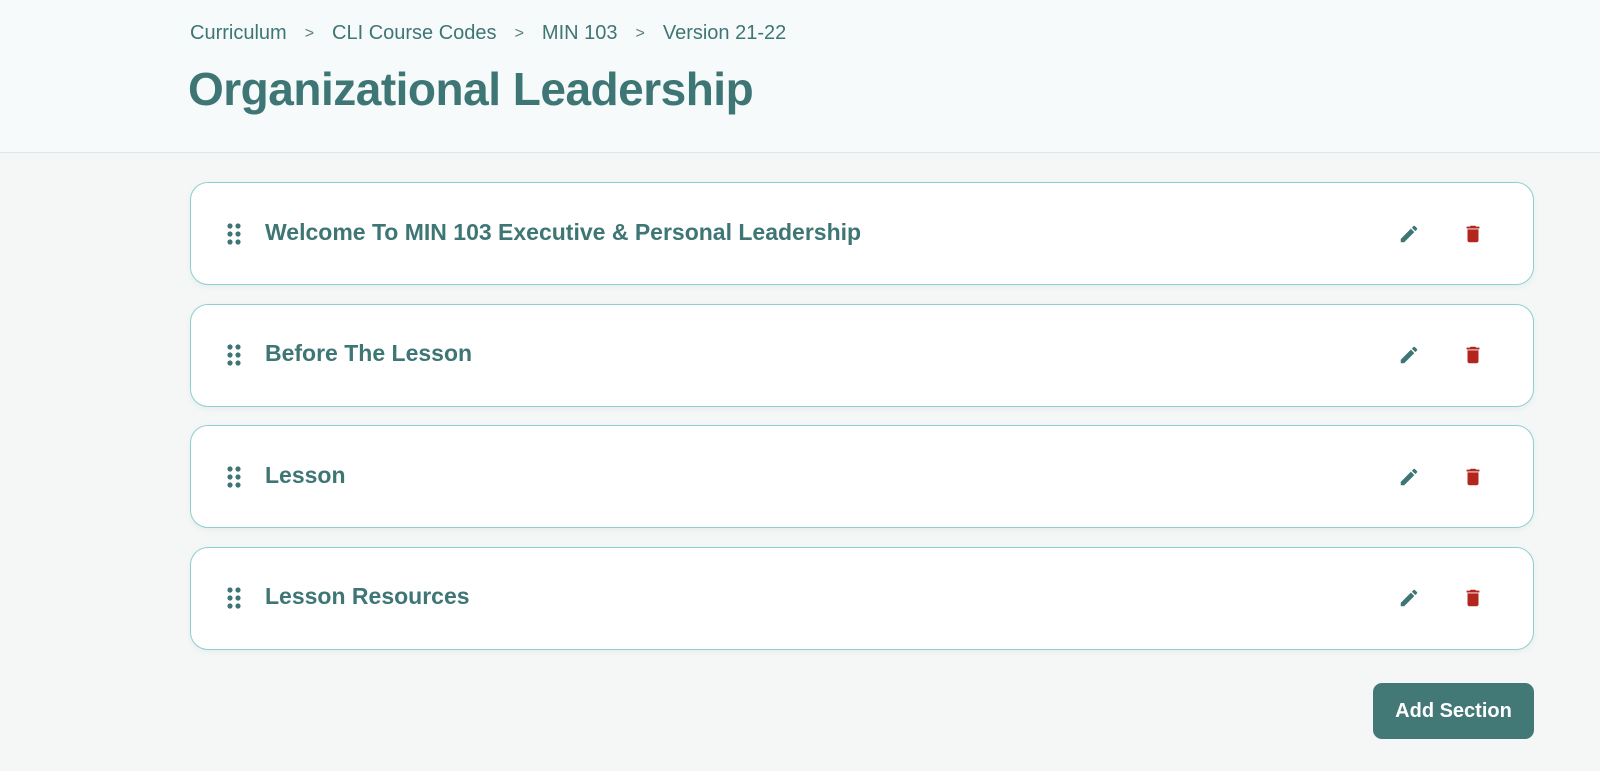 This screenshot has height=771, width=1600. What do you see at coordinates (305, 474) in the screenshot?
I see `section-title: Lesson` at bounding box center [305, 474].